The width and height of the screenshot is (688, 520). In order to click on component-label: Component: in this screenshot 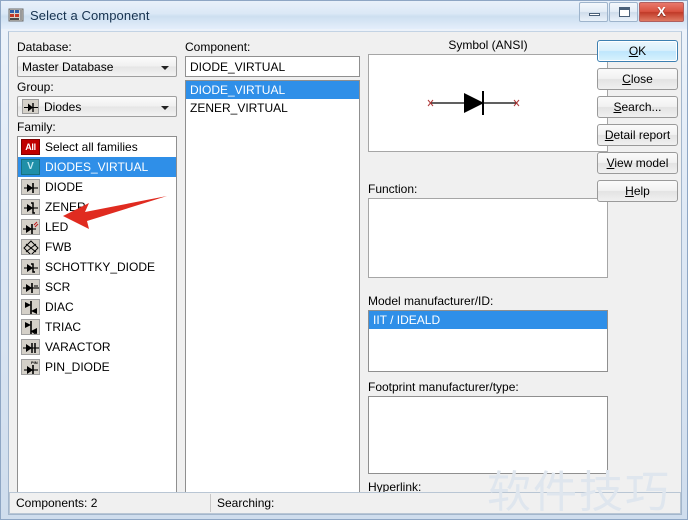, I will do `click(218, 47)`.